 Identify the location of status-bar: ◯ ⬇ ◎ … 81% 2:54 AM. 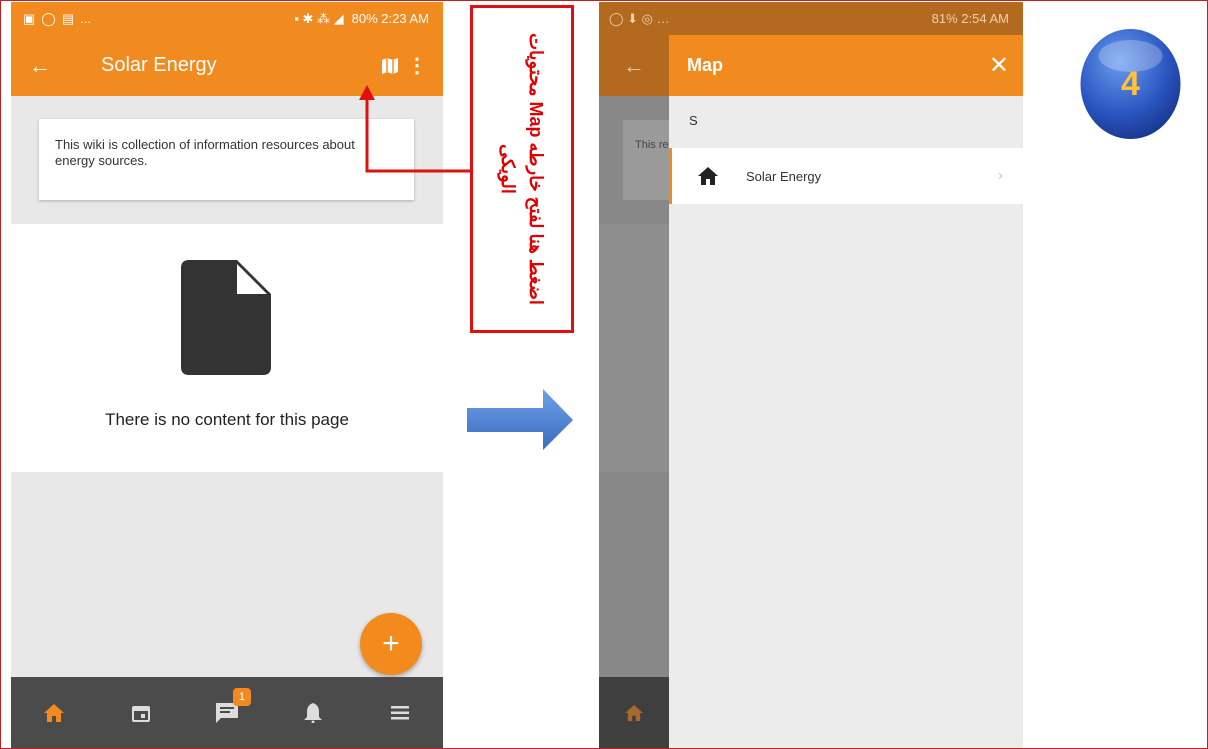
(811, 18).